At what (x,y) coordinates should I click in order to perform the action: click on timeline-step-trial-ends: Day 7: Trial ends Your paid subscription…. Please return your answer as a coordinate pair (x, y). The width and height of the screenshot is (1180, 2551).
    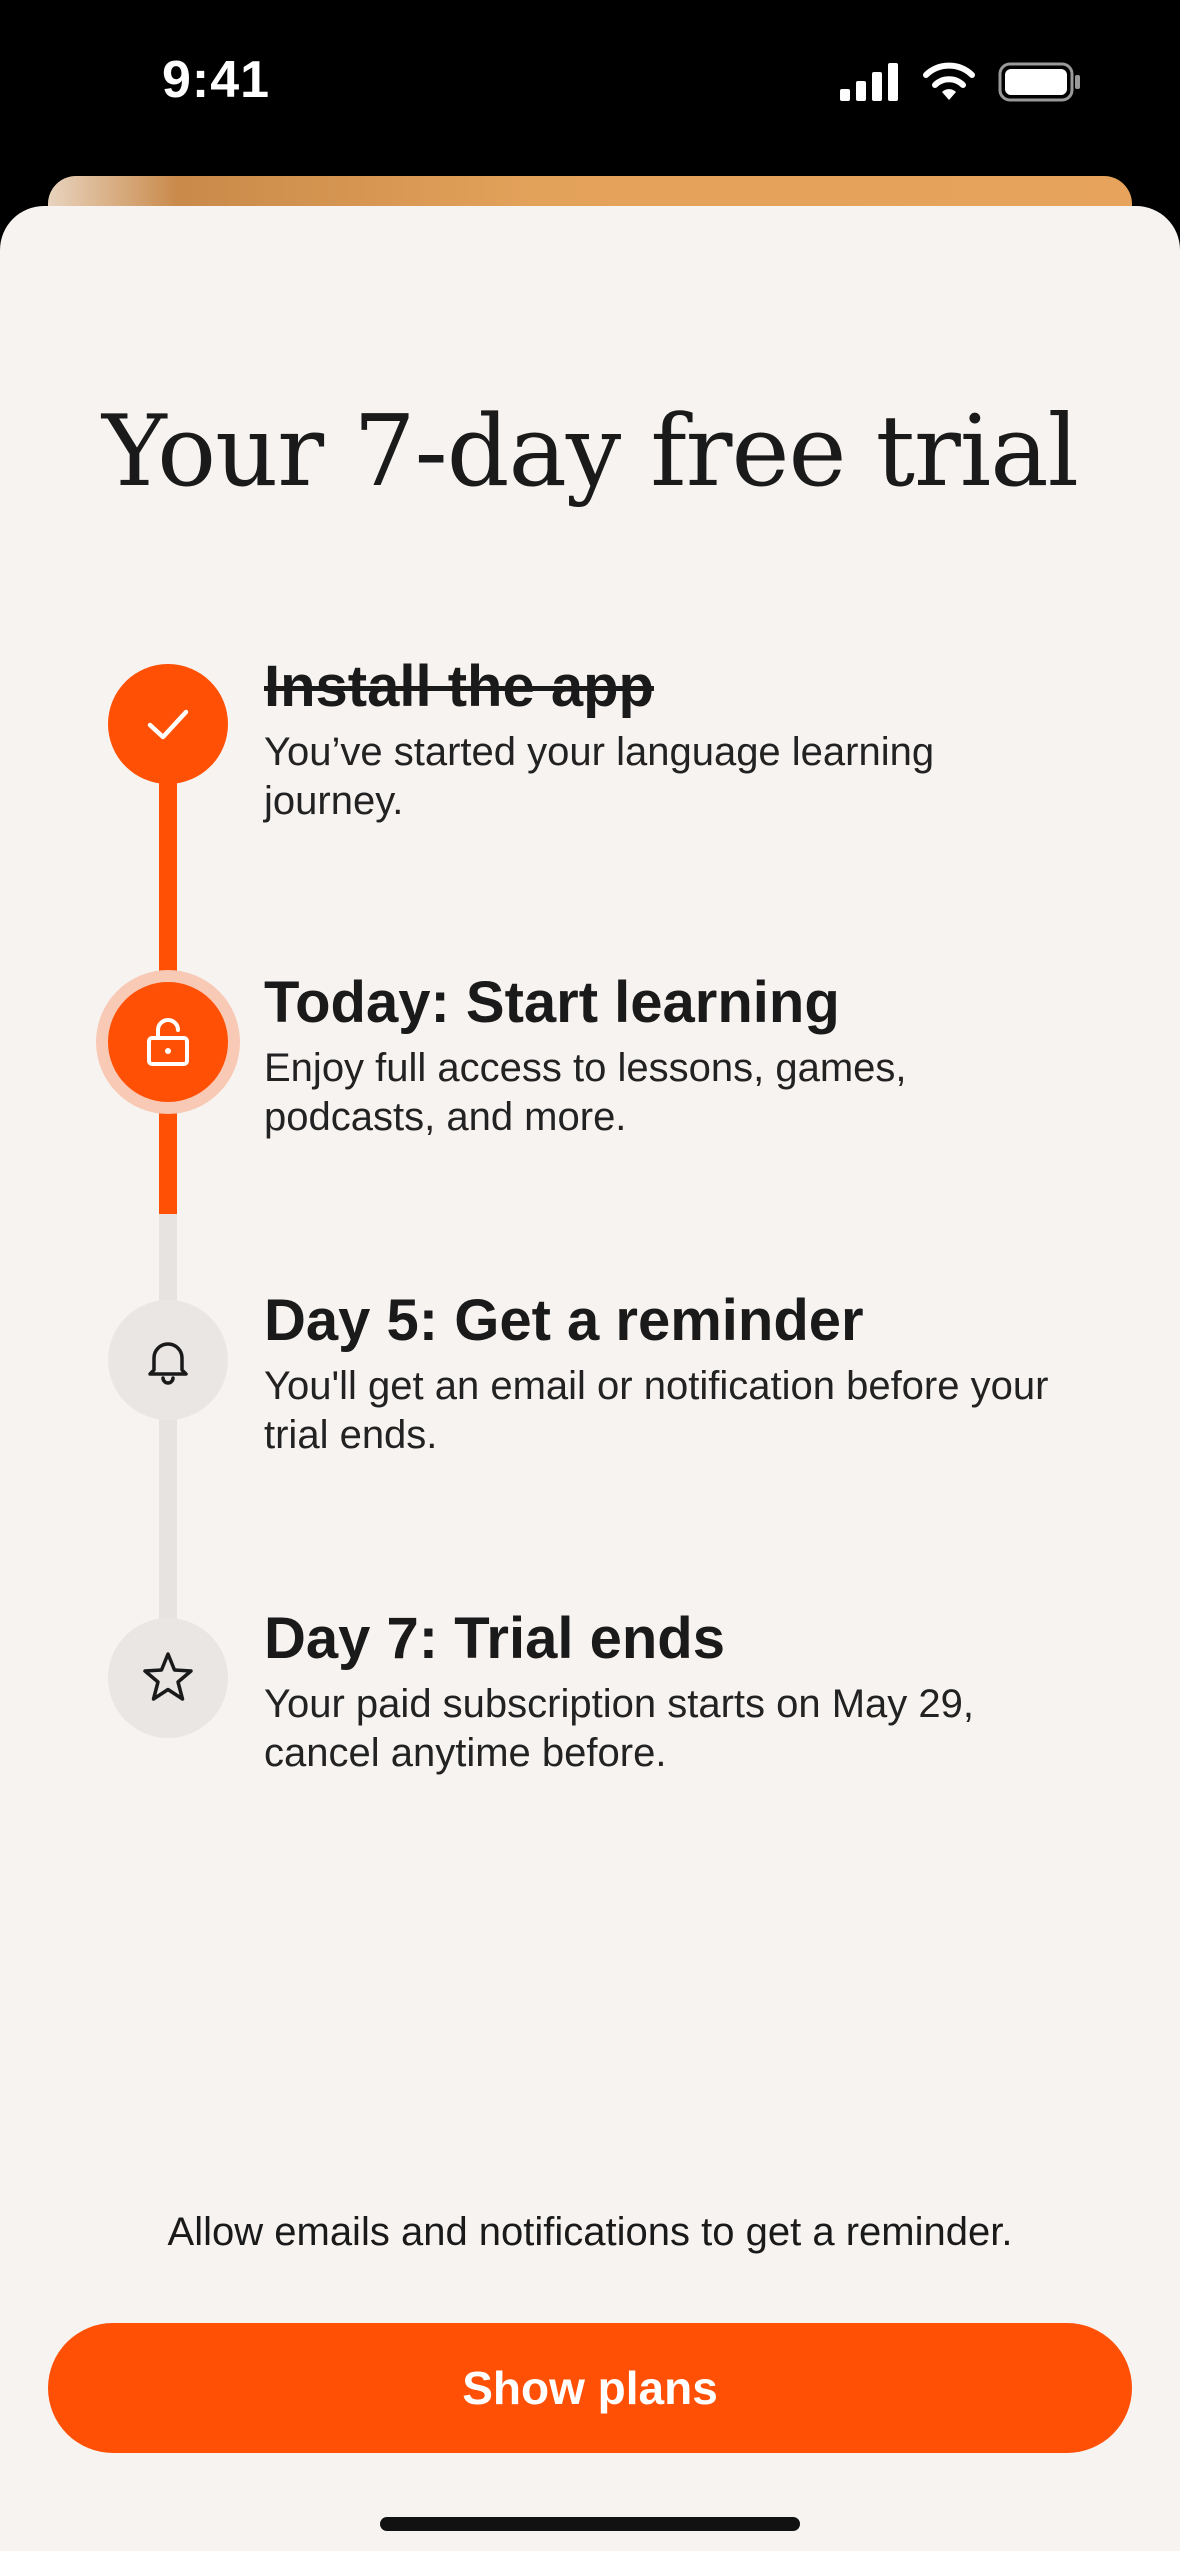
    Looking at the image, I should click on (674, 1691).